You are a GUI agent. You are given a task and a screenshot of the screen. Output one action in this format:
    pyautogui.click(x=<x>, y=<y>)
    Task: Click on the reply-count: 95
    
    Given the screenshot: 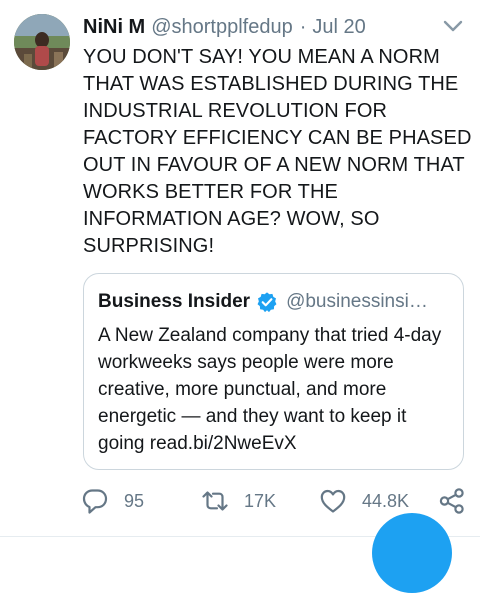 What is the action you would take?
    pyautogui.click(x=134, y=500)
    